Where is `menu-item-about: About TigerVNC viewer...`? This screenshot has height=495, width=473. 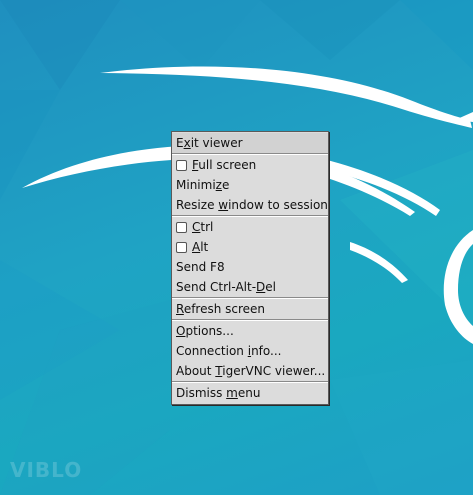
menu-item-about: About TigerVNC viewer... is located at coordinates (250, 371).